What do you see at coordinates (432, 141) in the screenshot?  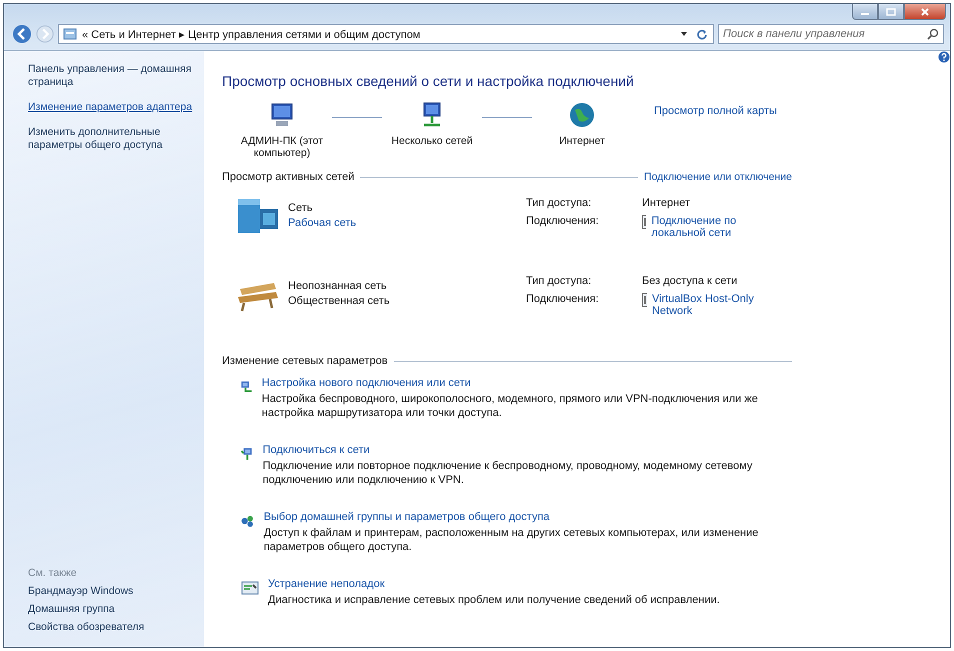 I see `map-node-label: Несколько сетей` at bounding box center [432, 141].